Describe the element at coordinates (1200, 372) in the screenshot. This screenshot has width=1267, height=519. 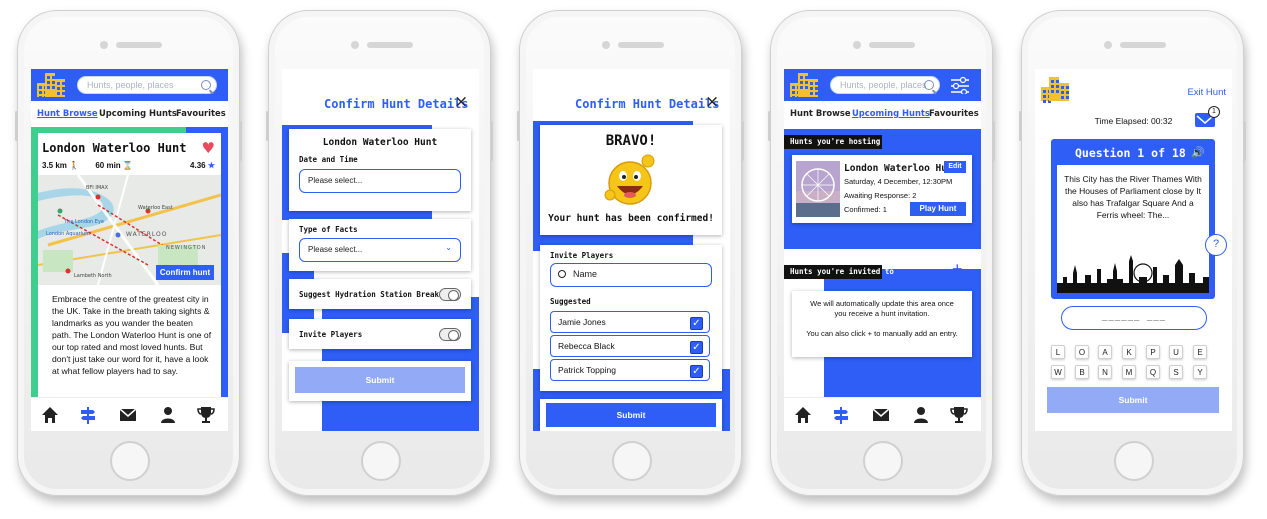
I see `letter-key: Y` at that location.